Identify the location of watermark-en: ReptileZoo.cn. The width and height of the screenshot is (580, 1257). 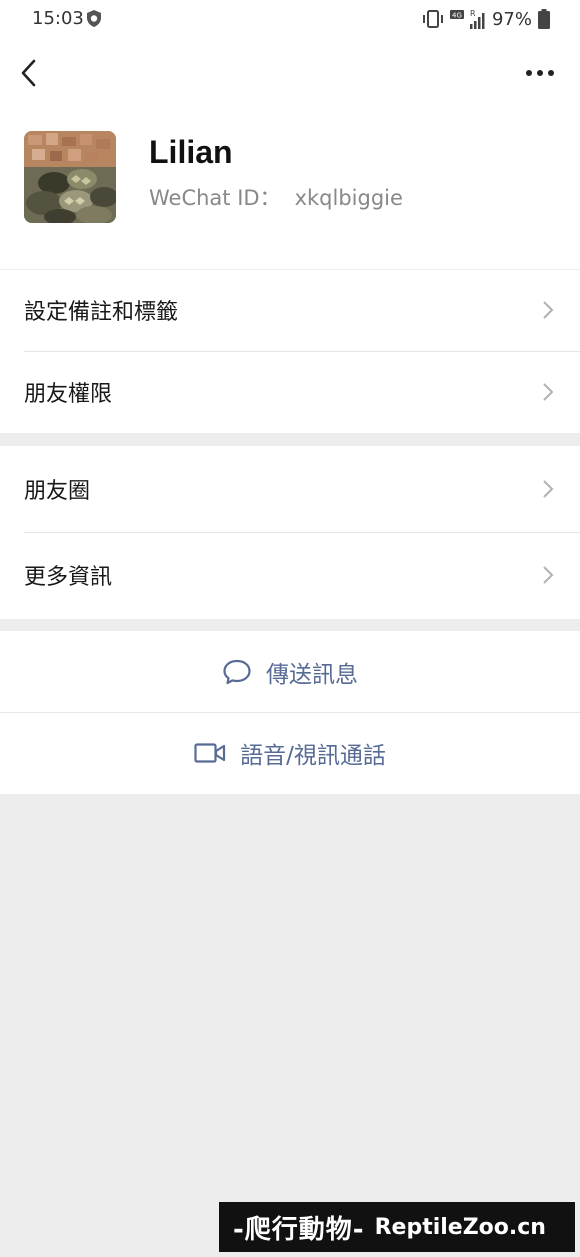
(460, 1227).